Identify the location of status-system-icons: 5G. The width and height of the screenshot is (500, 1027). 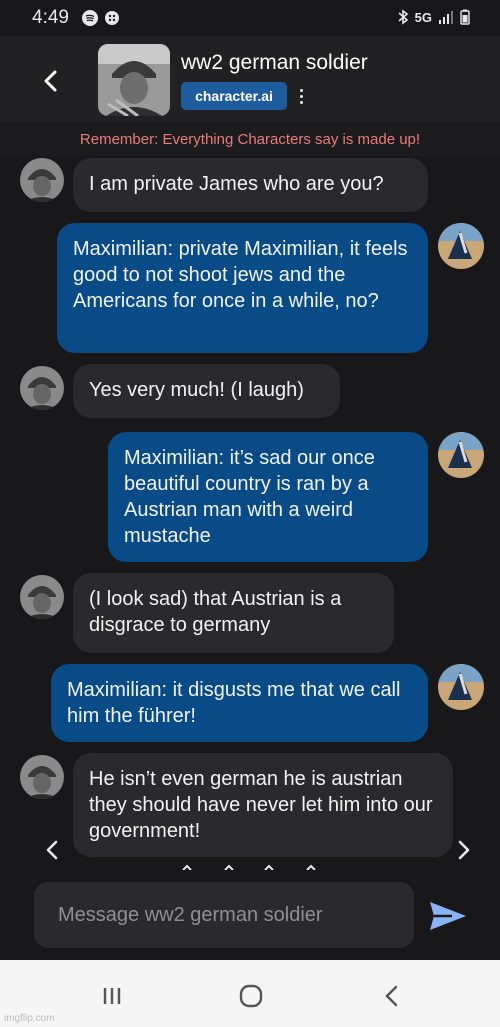
(433, 17).